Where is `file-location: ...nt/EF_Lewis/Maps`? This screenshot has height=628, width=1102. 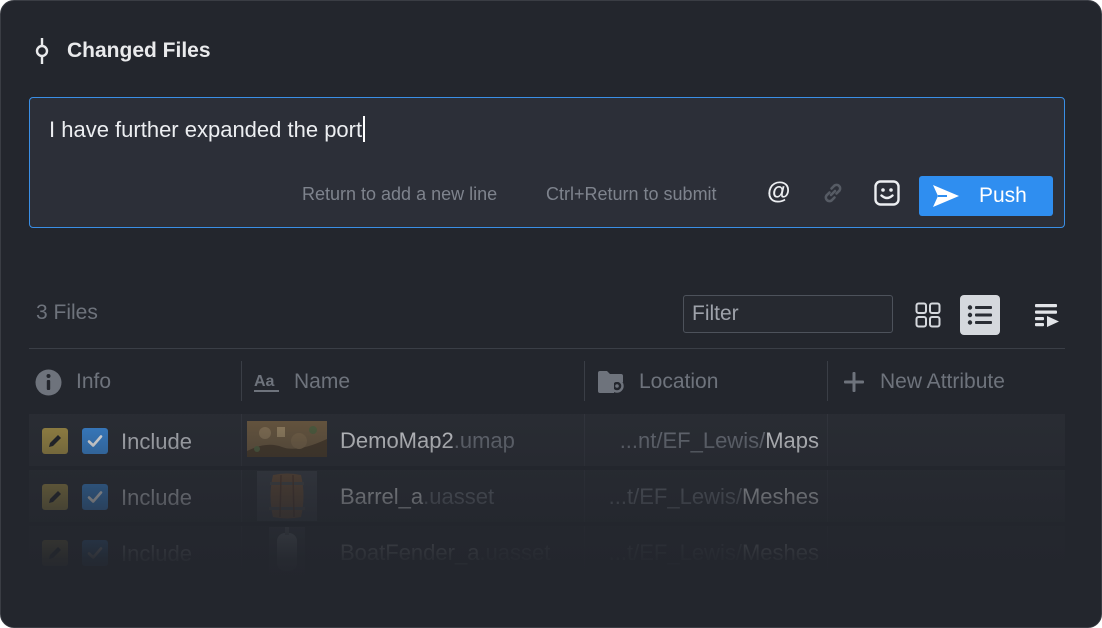
file-location: ...nt/EF_Lewis/Maps is located at coordinates (719, 441).